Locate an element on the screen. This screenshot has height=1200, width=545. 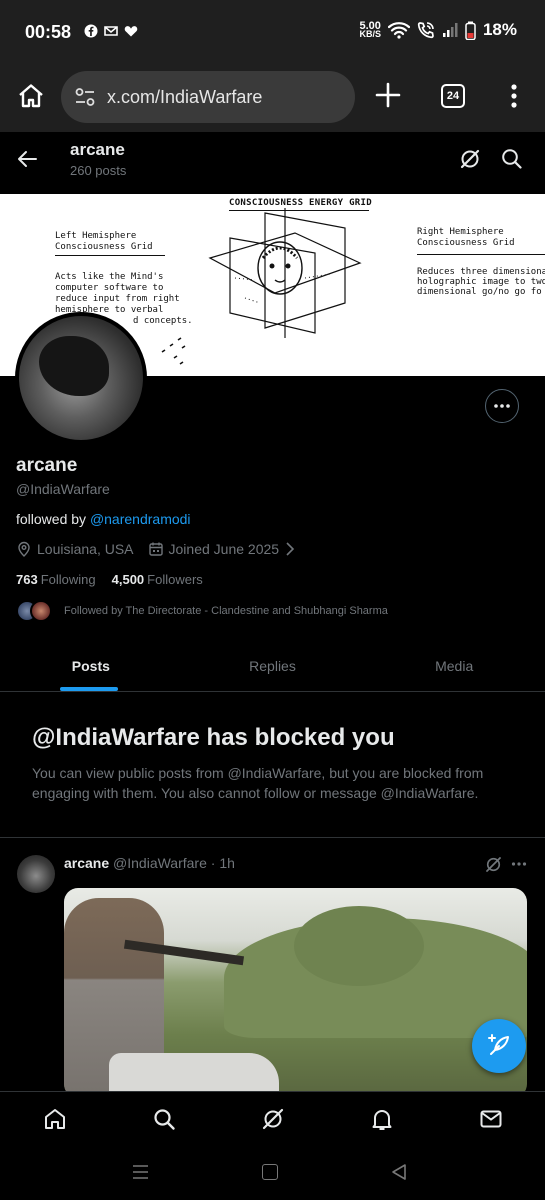
compose-post-button is located at coordinates (499, 1046).